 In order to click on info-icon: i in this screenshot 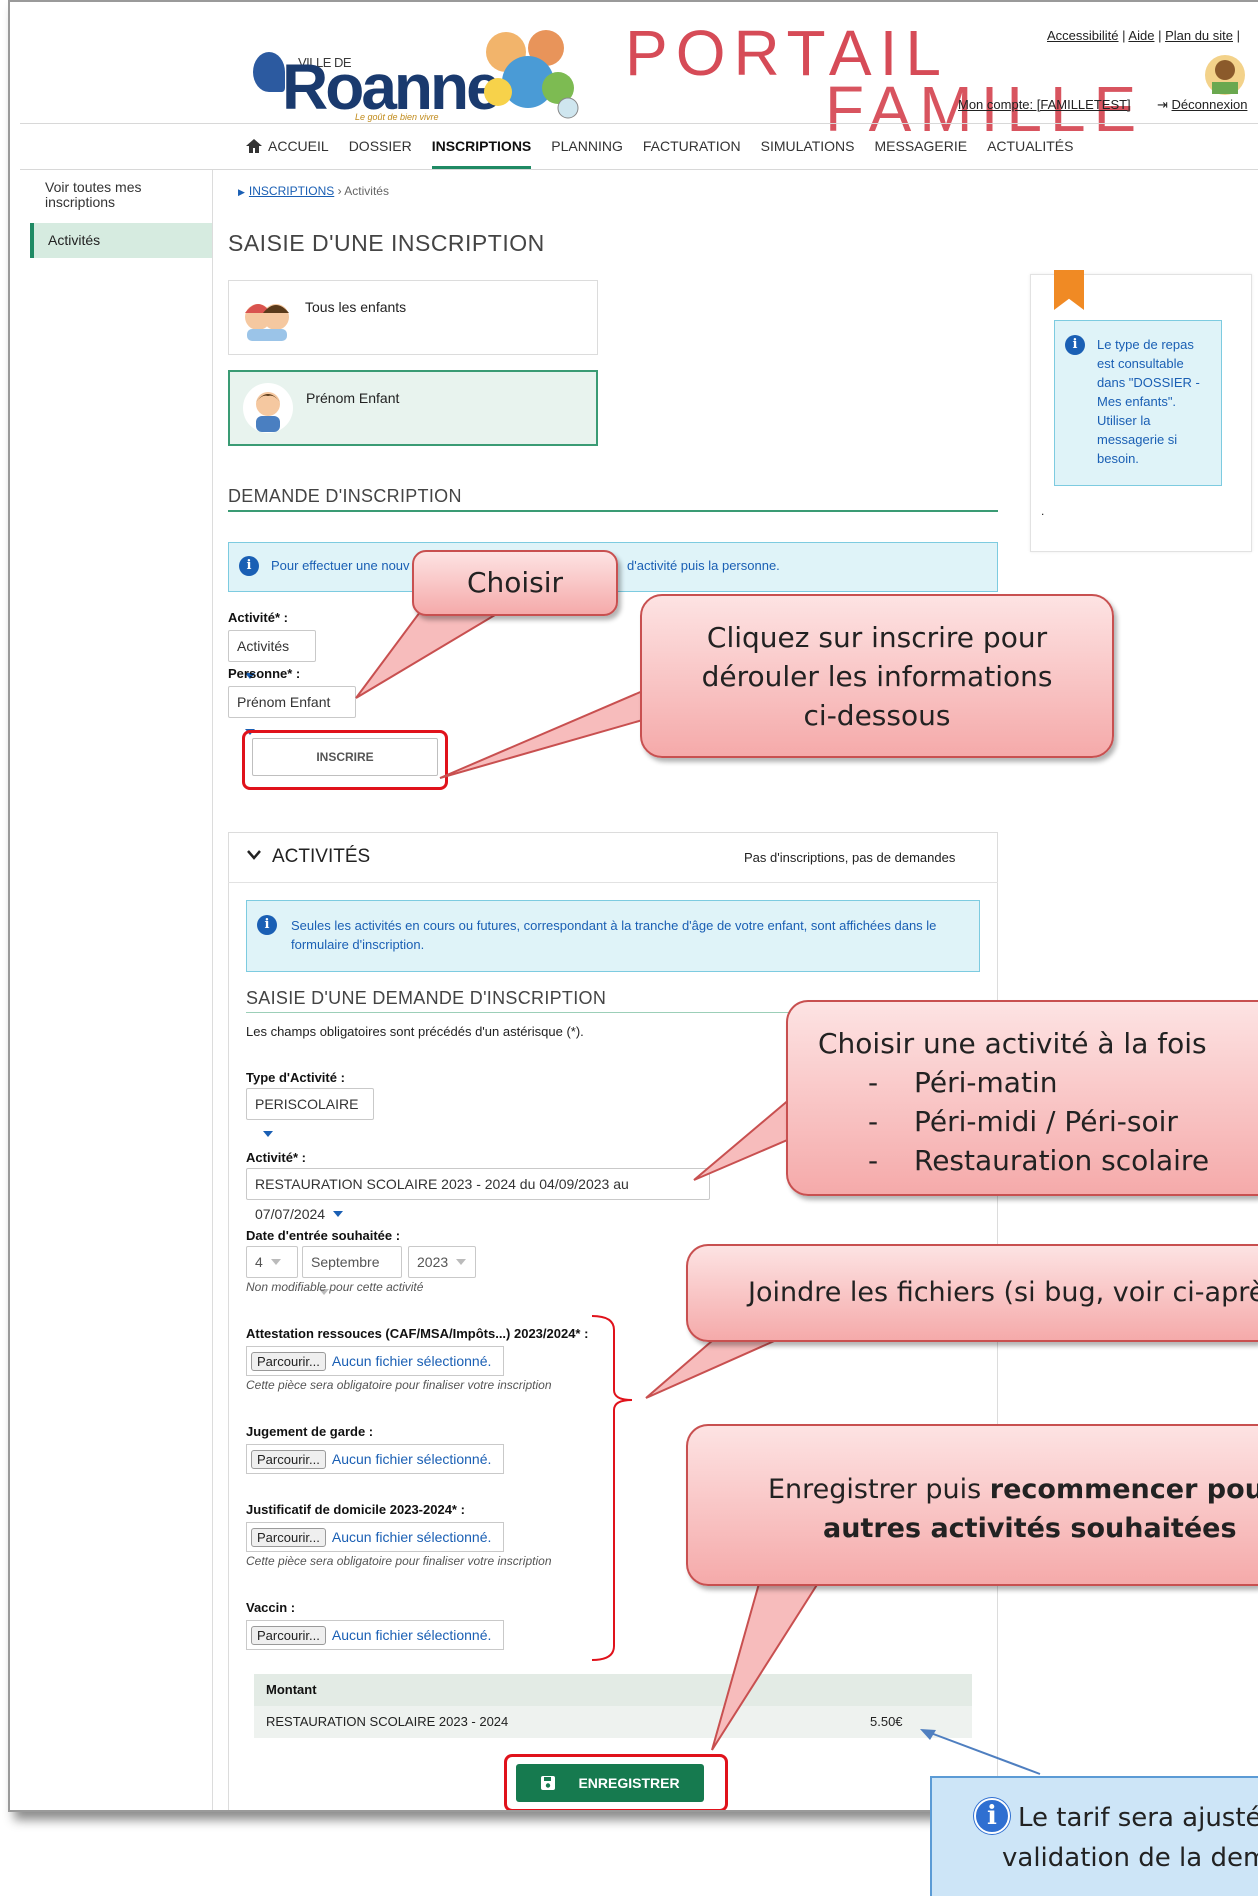, I will do `click(992, 1816)`.